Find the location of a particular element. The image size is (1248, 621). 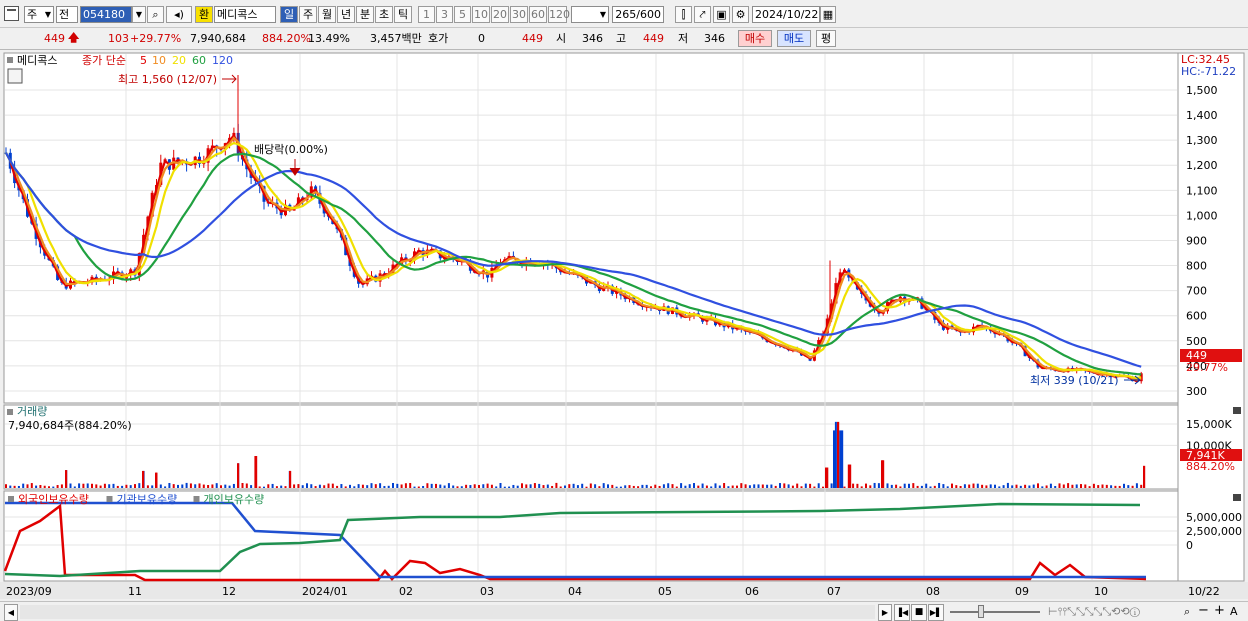

zoom-out-icon: − is located at coordinates (1203, 611).